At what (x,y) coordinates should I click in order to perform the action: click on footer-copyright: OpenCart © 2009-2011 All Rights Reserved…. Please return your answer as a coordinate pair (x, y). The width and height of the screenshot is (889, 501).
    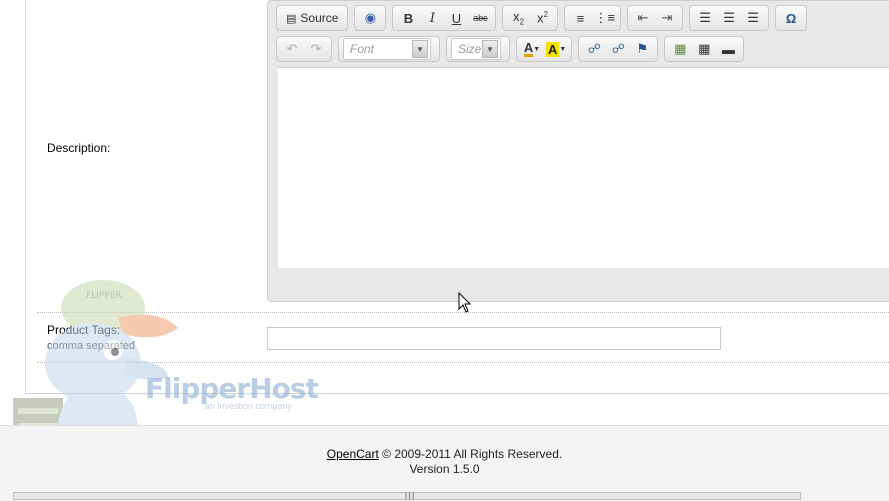
    Looking at the image, I should click on (444, 454).